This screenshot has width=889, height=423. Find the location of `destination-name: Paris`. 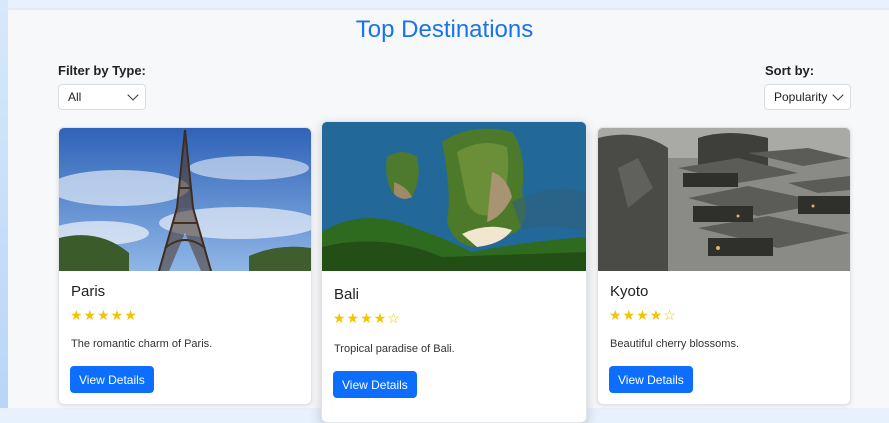

destination-name: Paris is located at coordinates (88, 291).